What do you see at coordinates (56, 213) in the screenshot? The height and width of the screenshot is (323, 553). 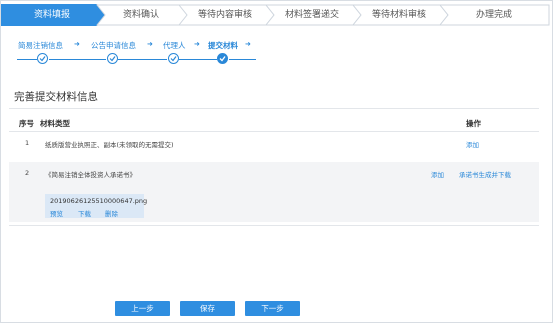 I see `preview-link: 预览` at bounding box center [56, 213].